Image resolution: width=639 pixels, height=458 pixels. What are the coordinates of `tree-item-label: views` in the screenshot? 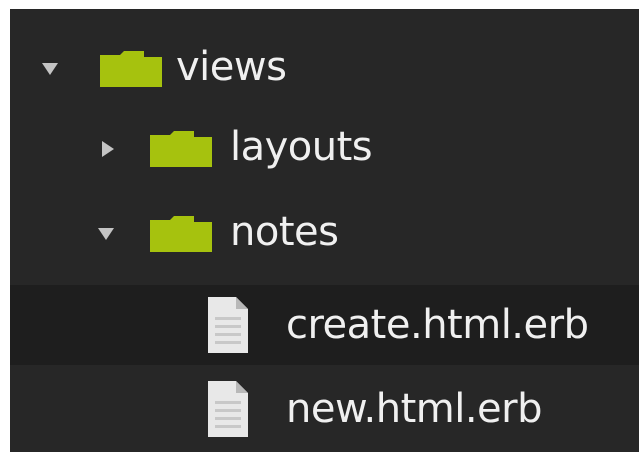 It's located at (231, 67).